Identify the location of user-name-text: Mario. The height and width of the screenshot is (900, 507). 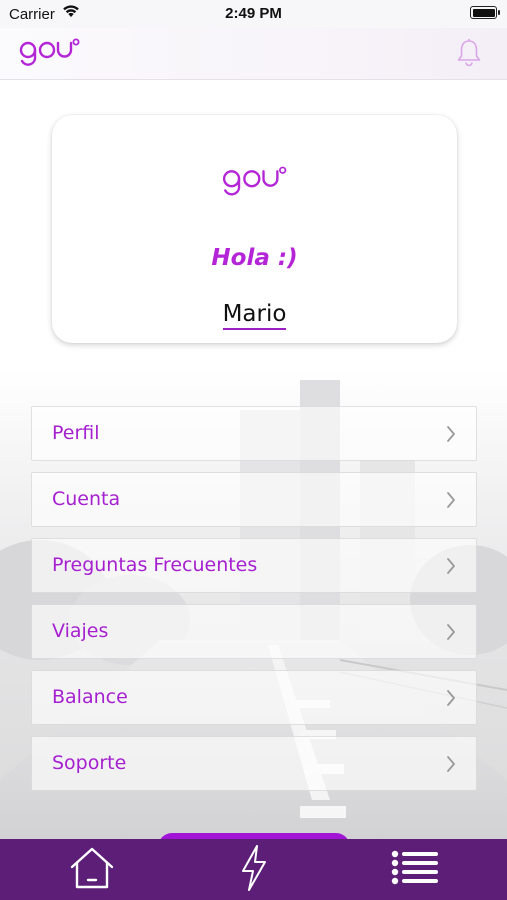
(254, 315).